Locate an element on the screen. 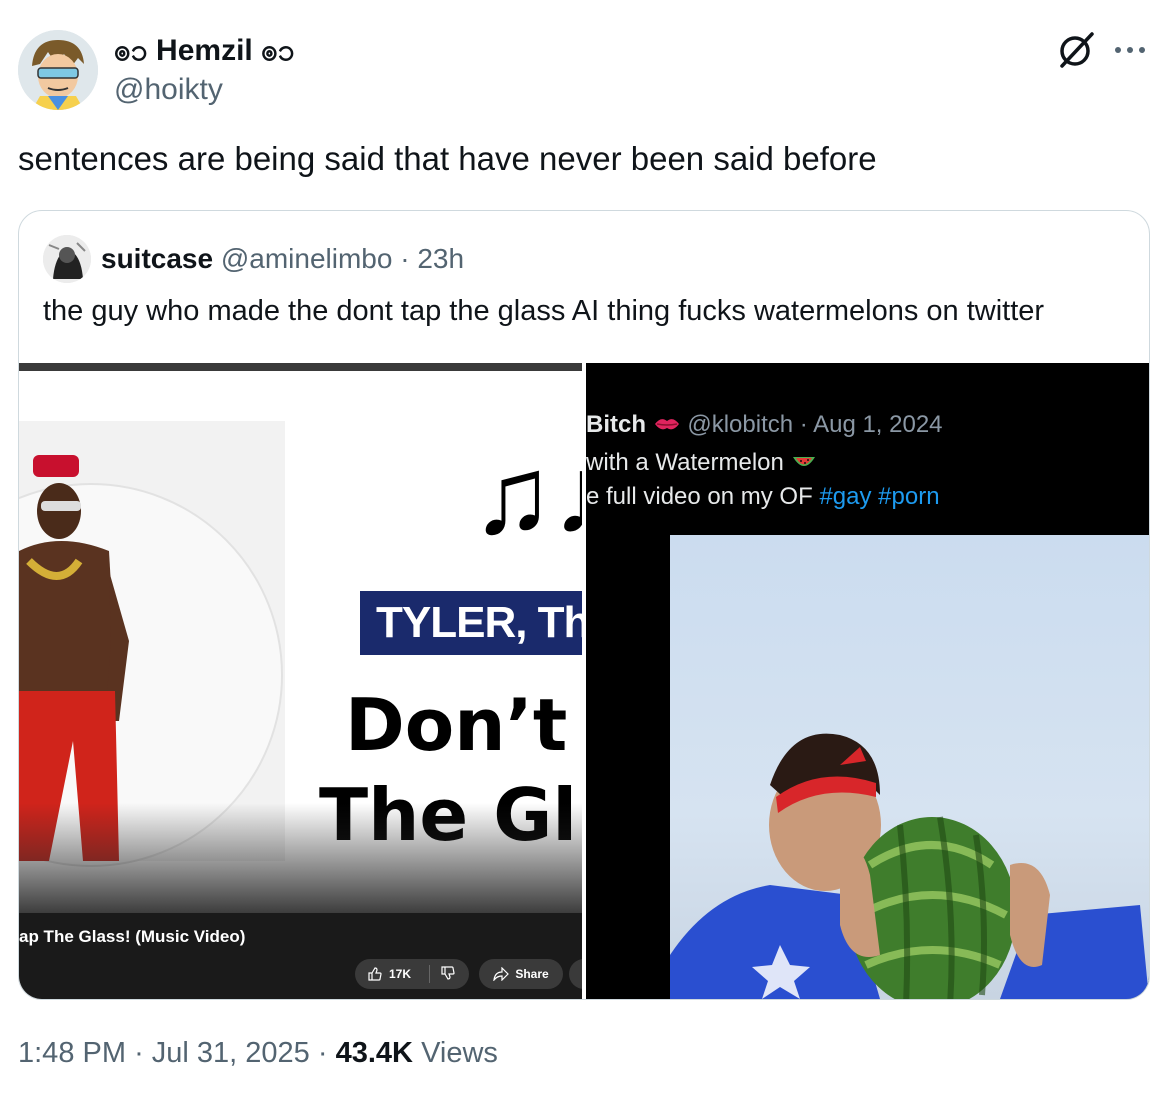 The height and width of the screenshot is (1100, 1172). video-gradient is located at coordinates (300, 858).